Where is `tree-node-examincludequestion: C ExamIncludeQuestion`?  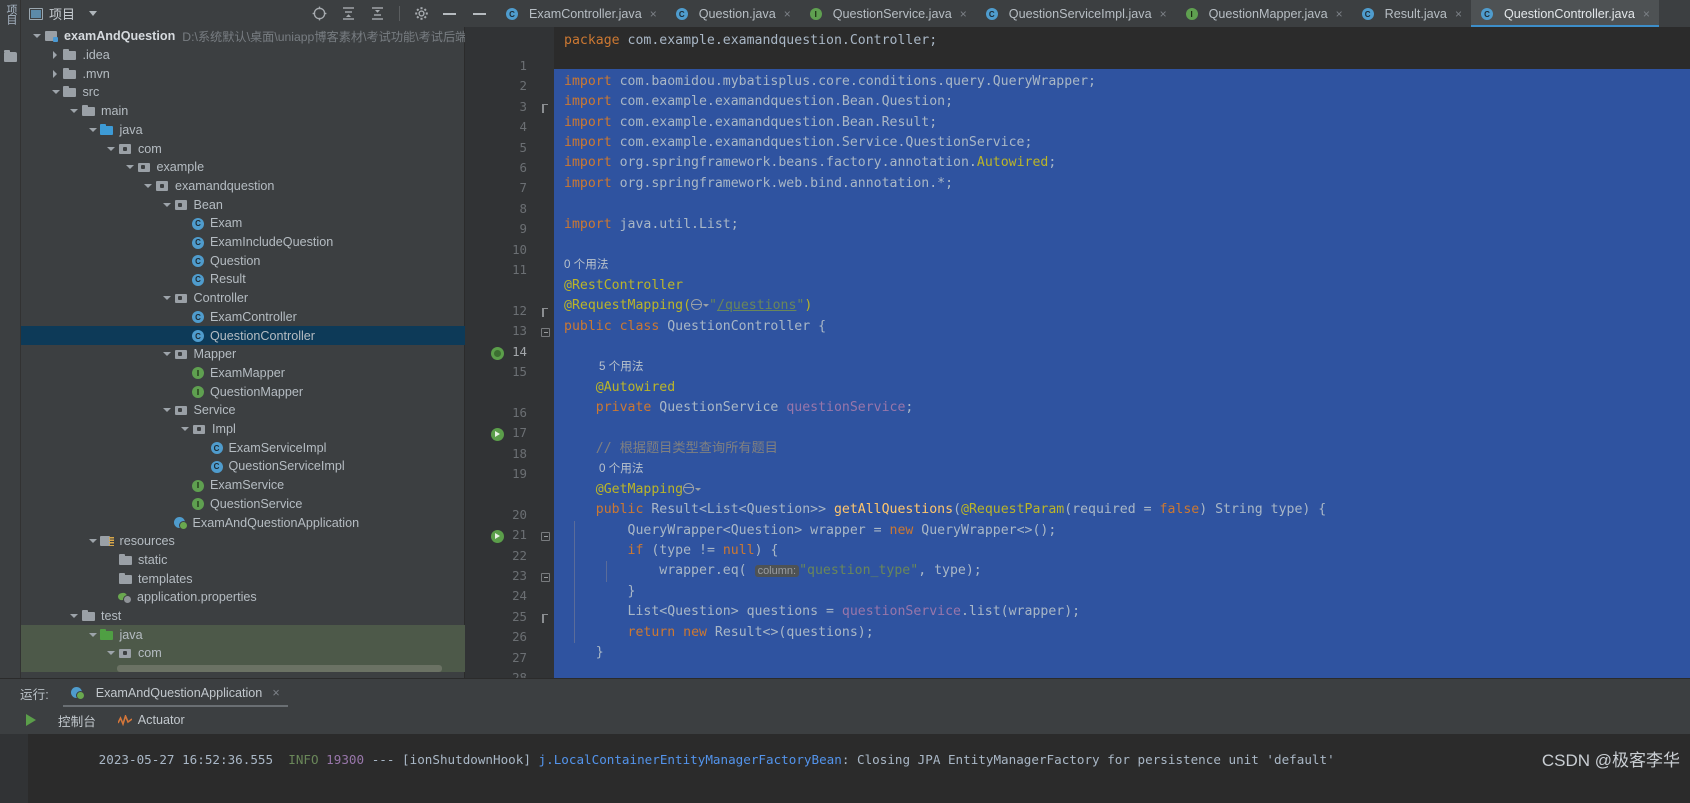 tree-node-examincludequestion: C ExamIncludeQuestion is located at coordinates (243, 242).